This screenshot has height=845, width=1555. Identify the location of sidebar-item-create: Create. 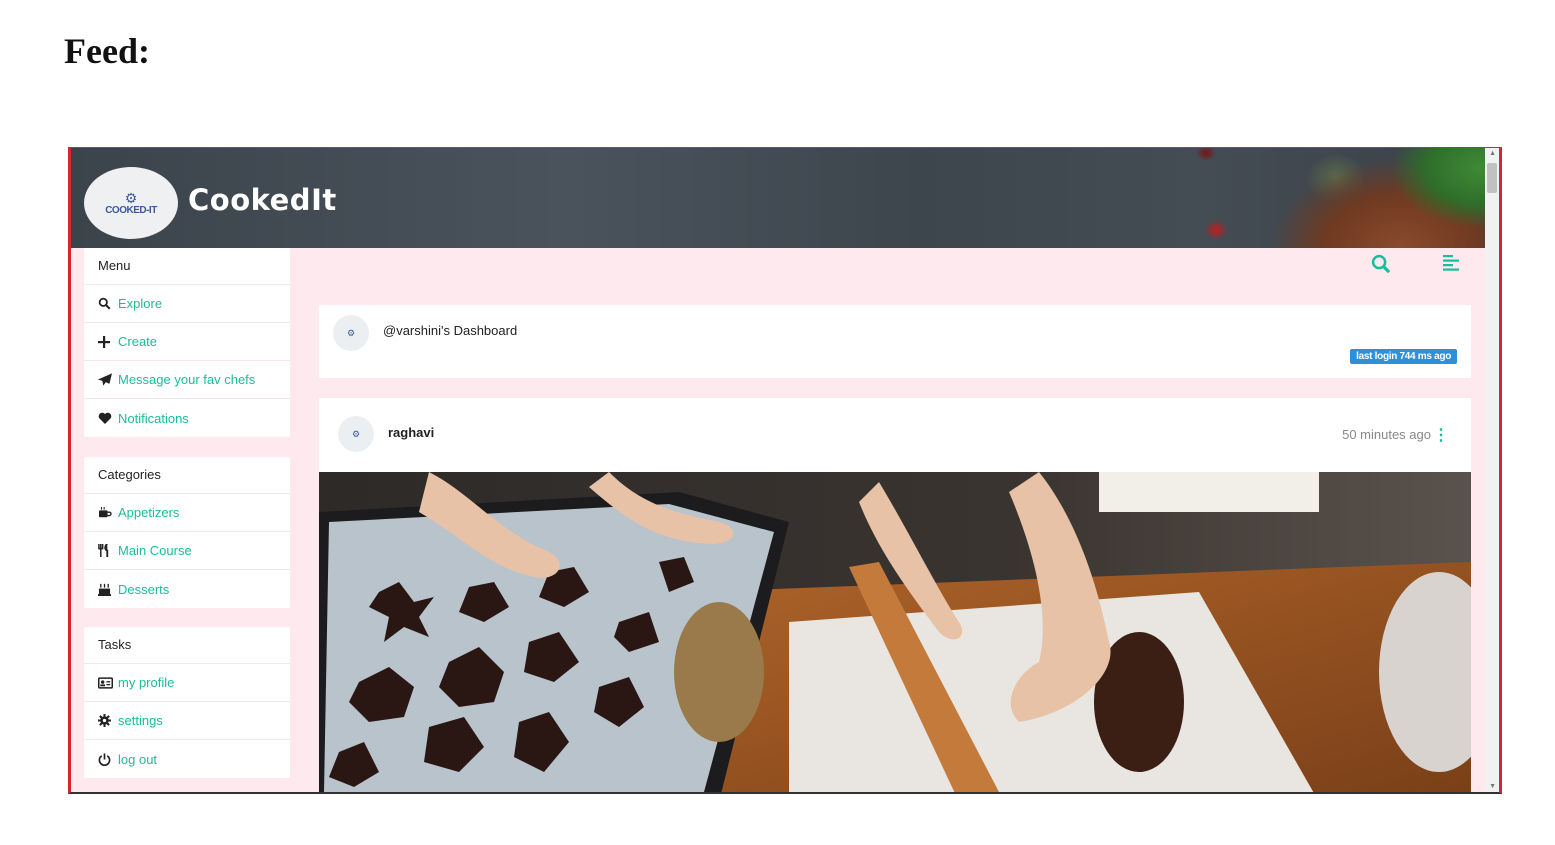
(187, 342).